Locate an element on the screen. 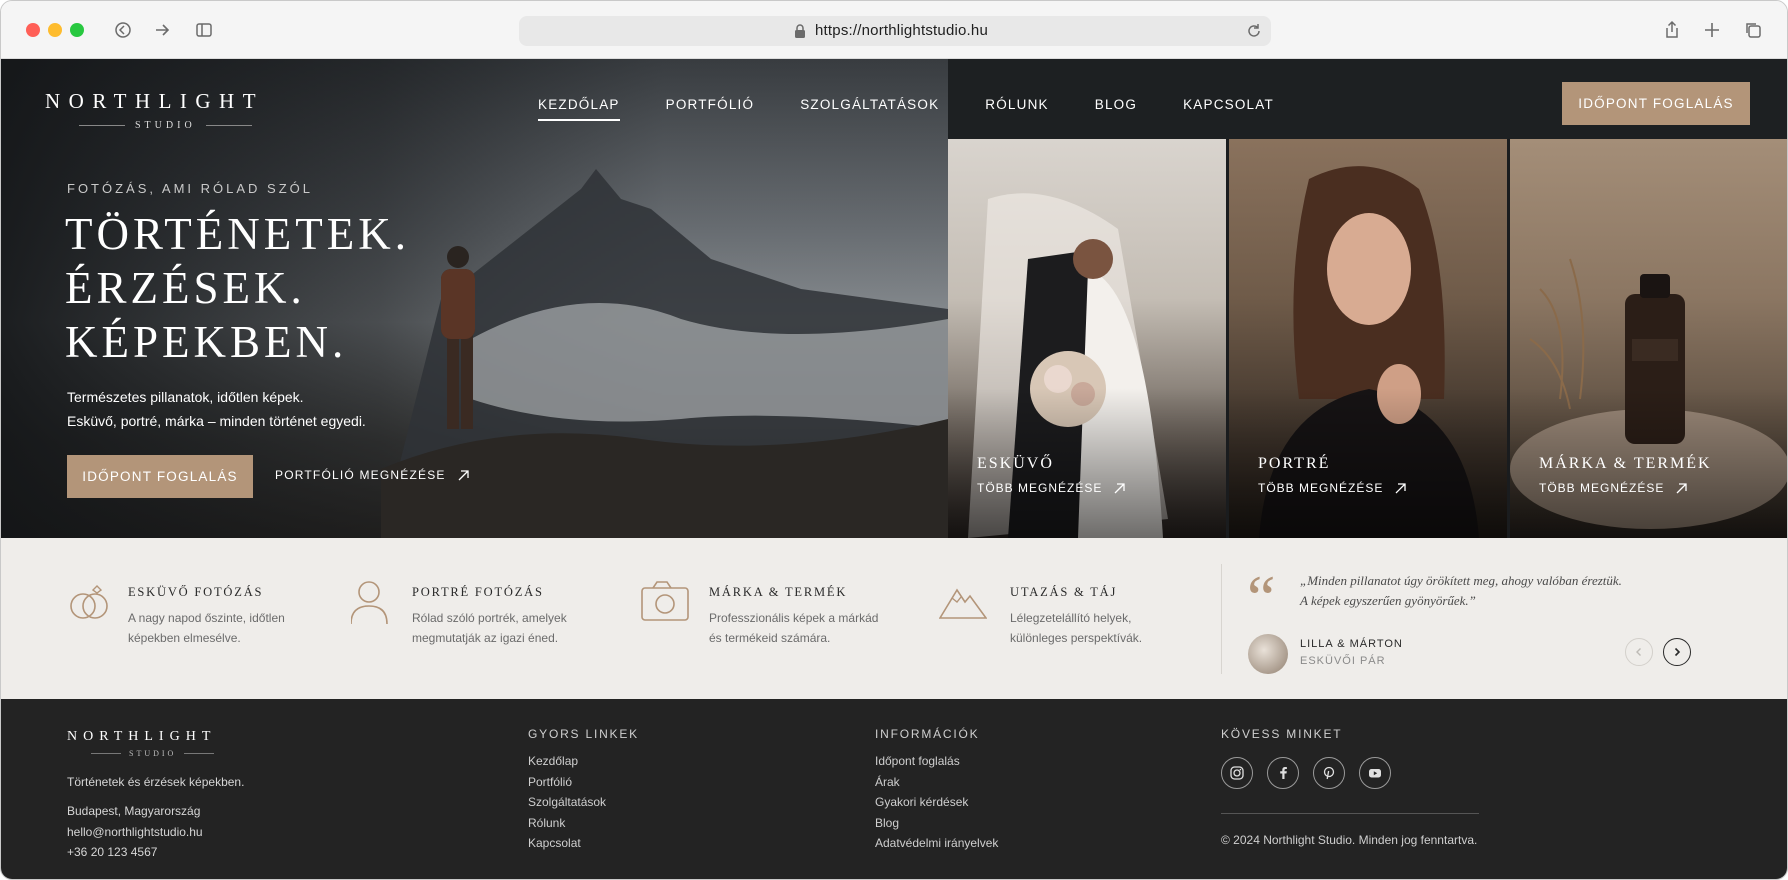 The width and height of the screenshot is (1788, 880). service-title: UTAZÁS & TÁJ is located at coordinates (1064, 592).